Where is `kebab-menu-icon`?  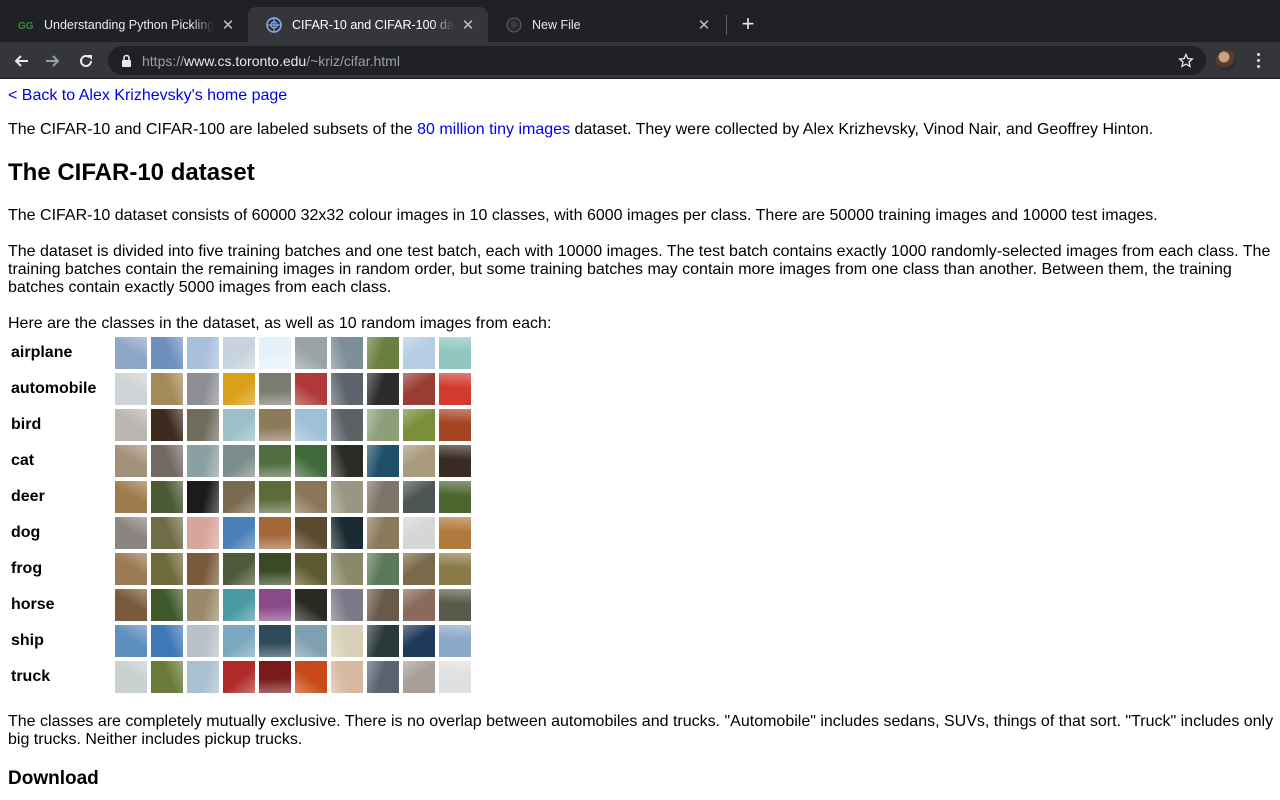 kebab-menu-icon is located at coordinates (1258, 60).